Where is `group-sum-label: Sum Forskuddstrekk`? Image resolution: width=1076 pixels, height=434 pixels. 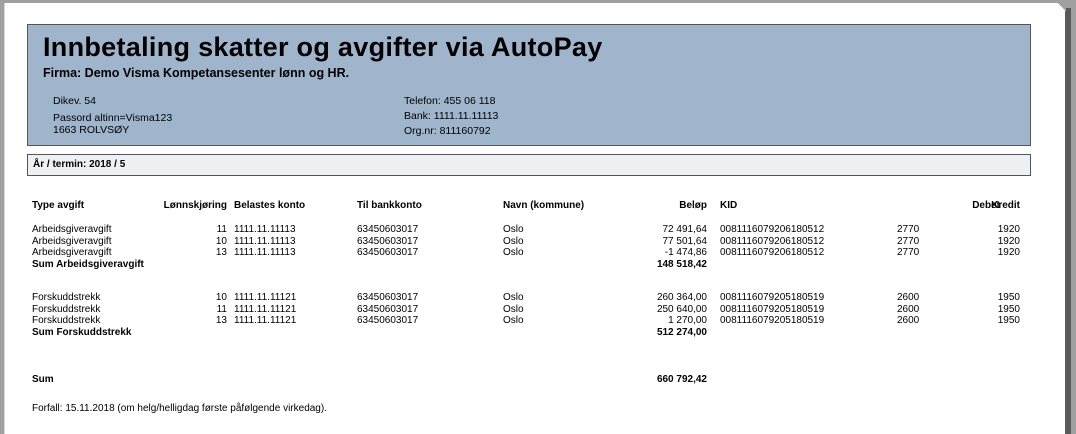 group-sum-label: Sum Forskuddstrekk is located at coordinates (82, 332).